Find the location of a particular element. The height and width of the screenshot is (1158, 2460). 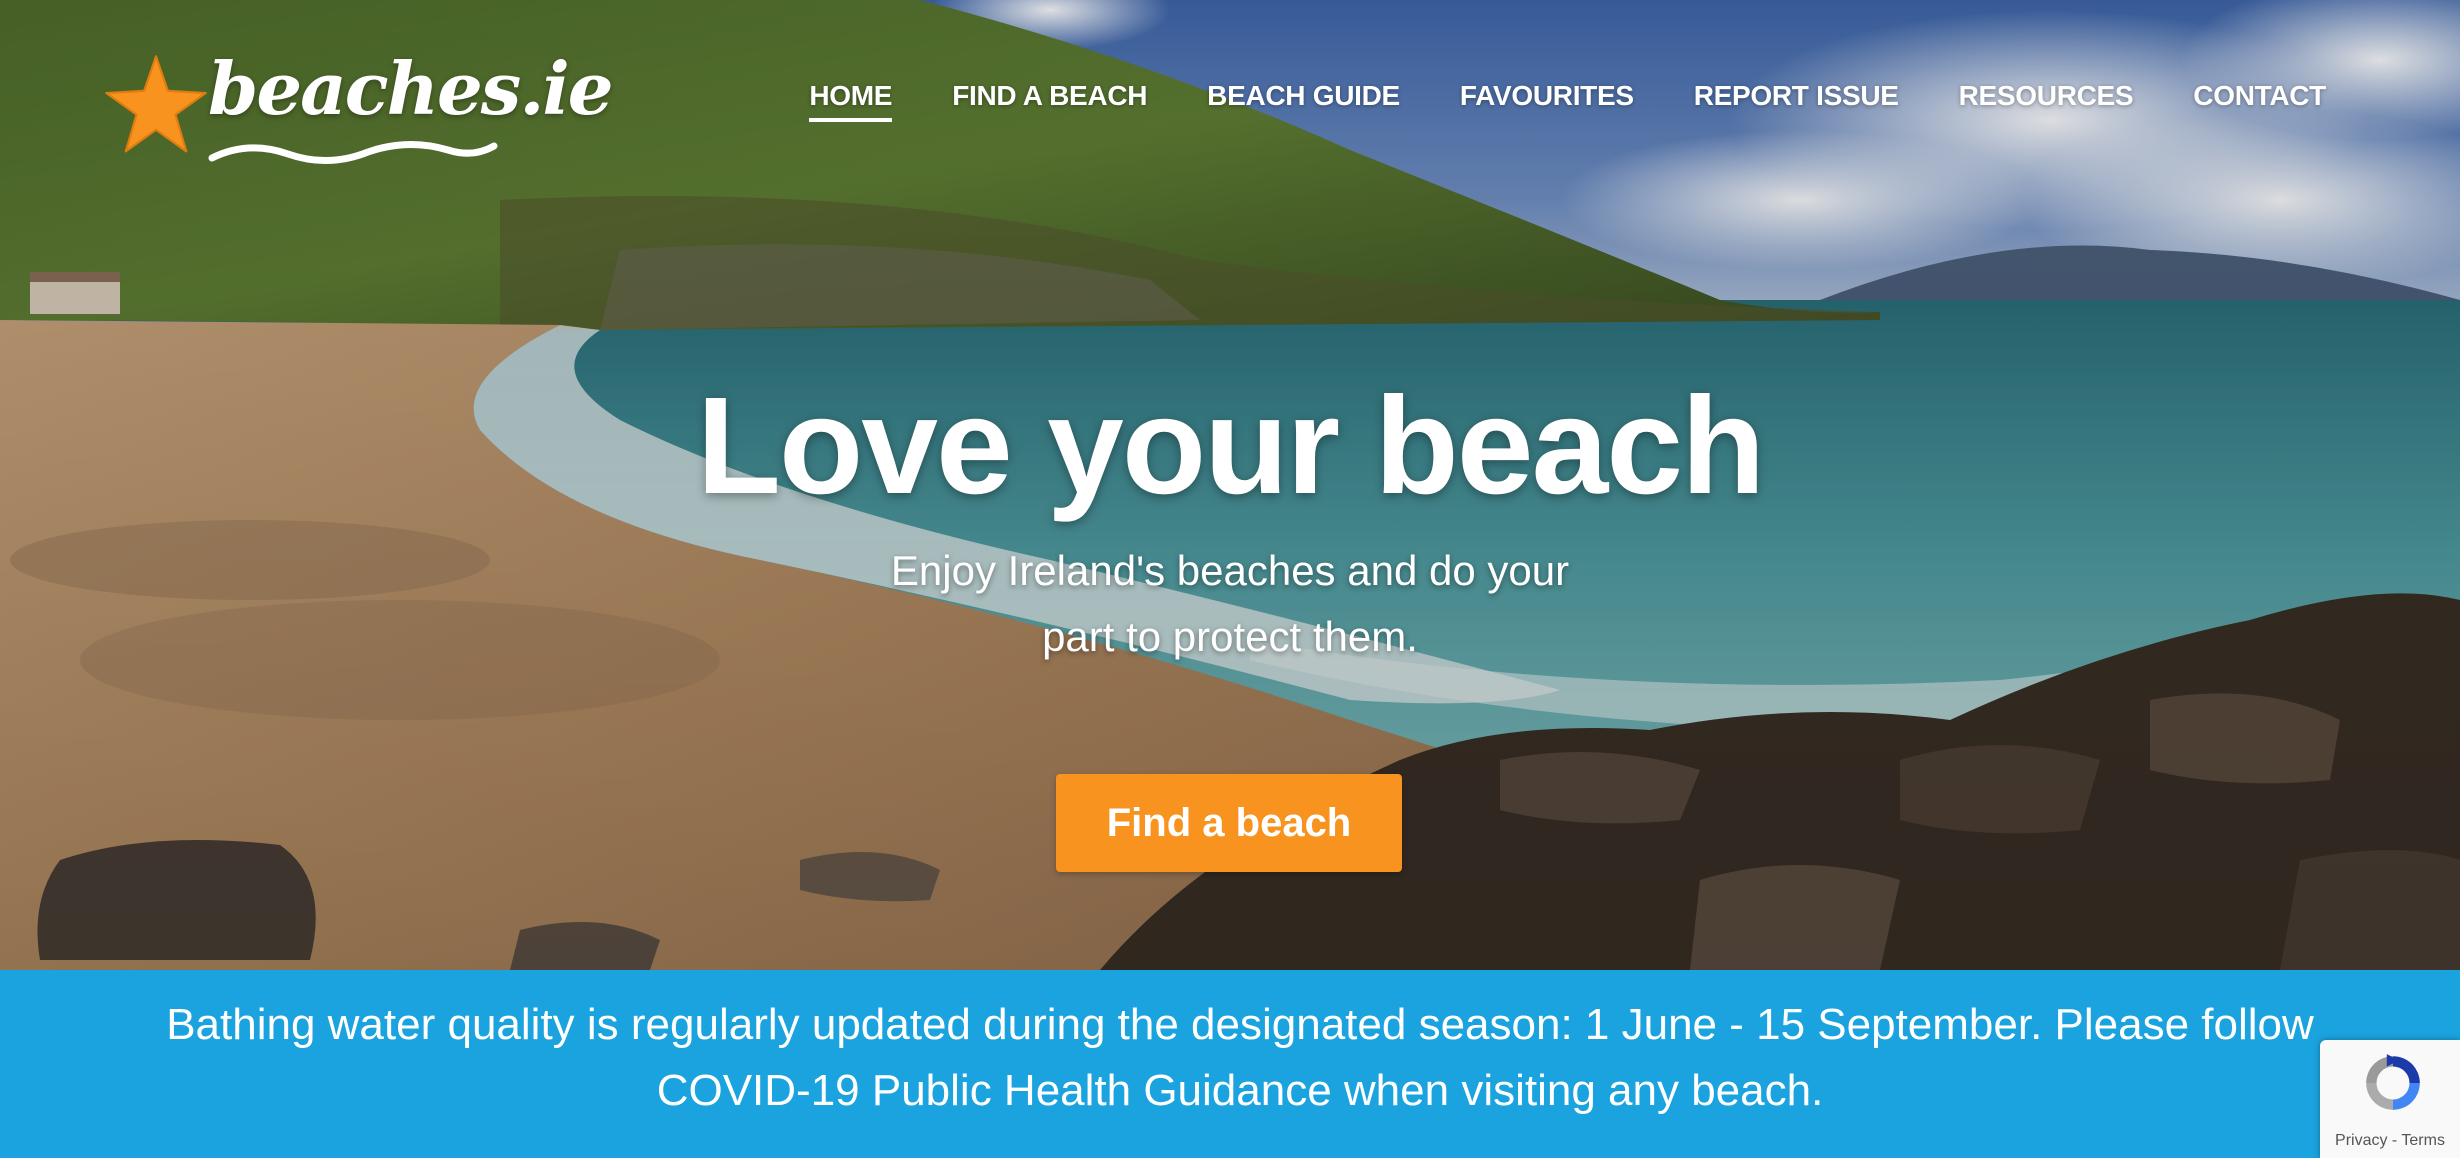

recaptcha-links: Privacy - Terms is located at coordinates (2390, 1141).